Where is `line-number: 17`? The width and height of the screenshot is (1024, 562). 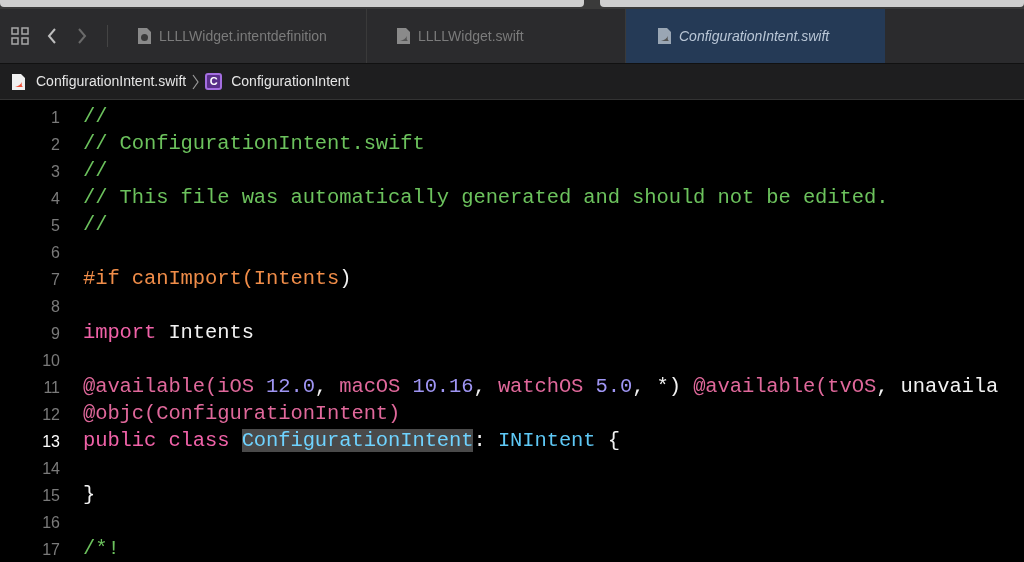
line-number: 17 is located at coordinates (50, 549).